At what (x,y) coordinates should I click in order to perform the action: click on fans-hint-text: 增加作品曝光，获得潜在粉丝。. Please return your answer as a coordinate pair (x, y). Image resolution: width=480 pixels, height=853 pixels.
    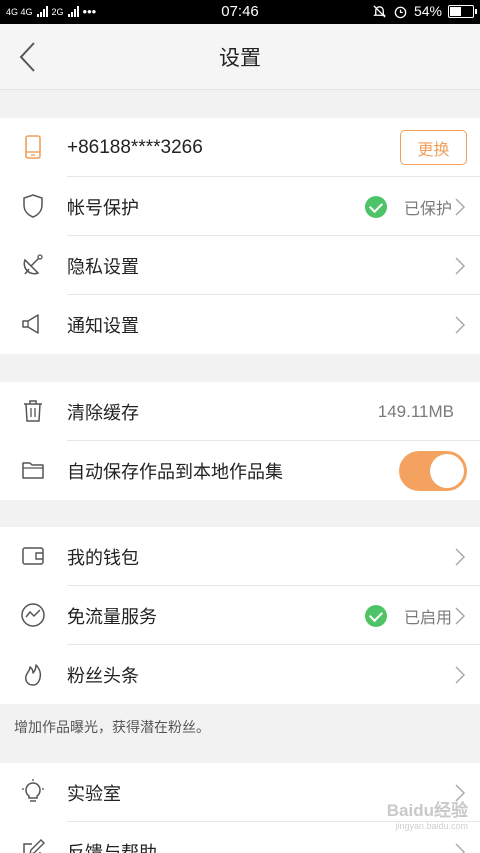
    Looking at the image, I should click on (112, 728).